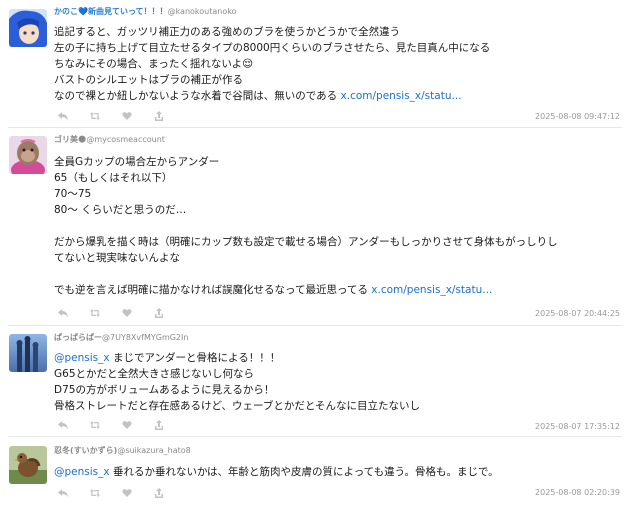 This screenshot has width=630, height=507. What do you see at coordinates (213, 290) in the screenshot?
I see `text-line: でも逆を言えば明確に描かなければ誤魔化せるなって最近思ってる` at bounding box center [213, 290].